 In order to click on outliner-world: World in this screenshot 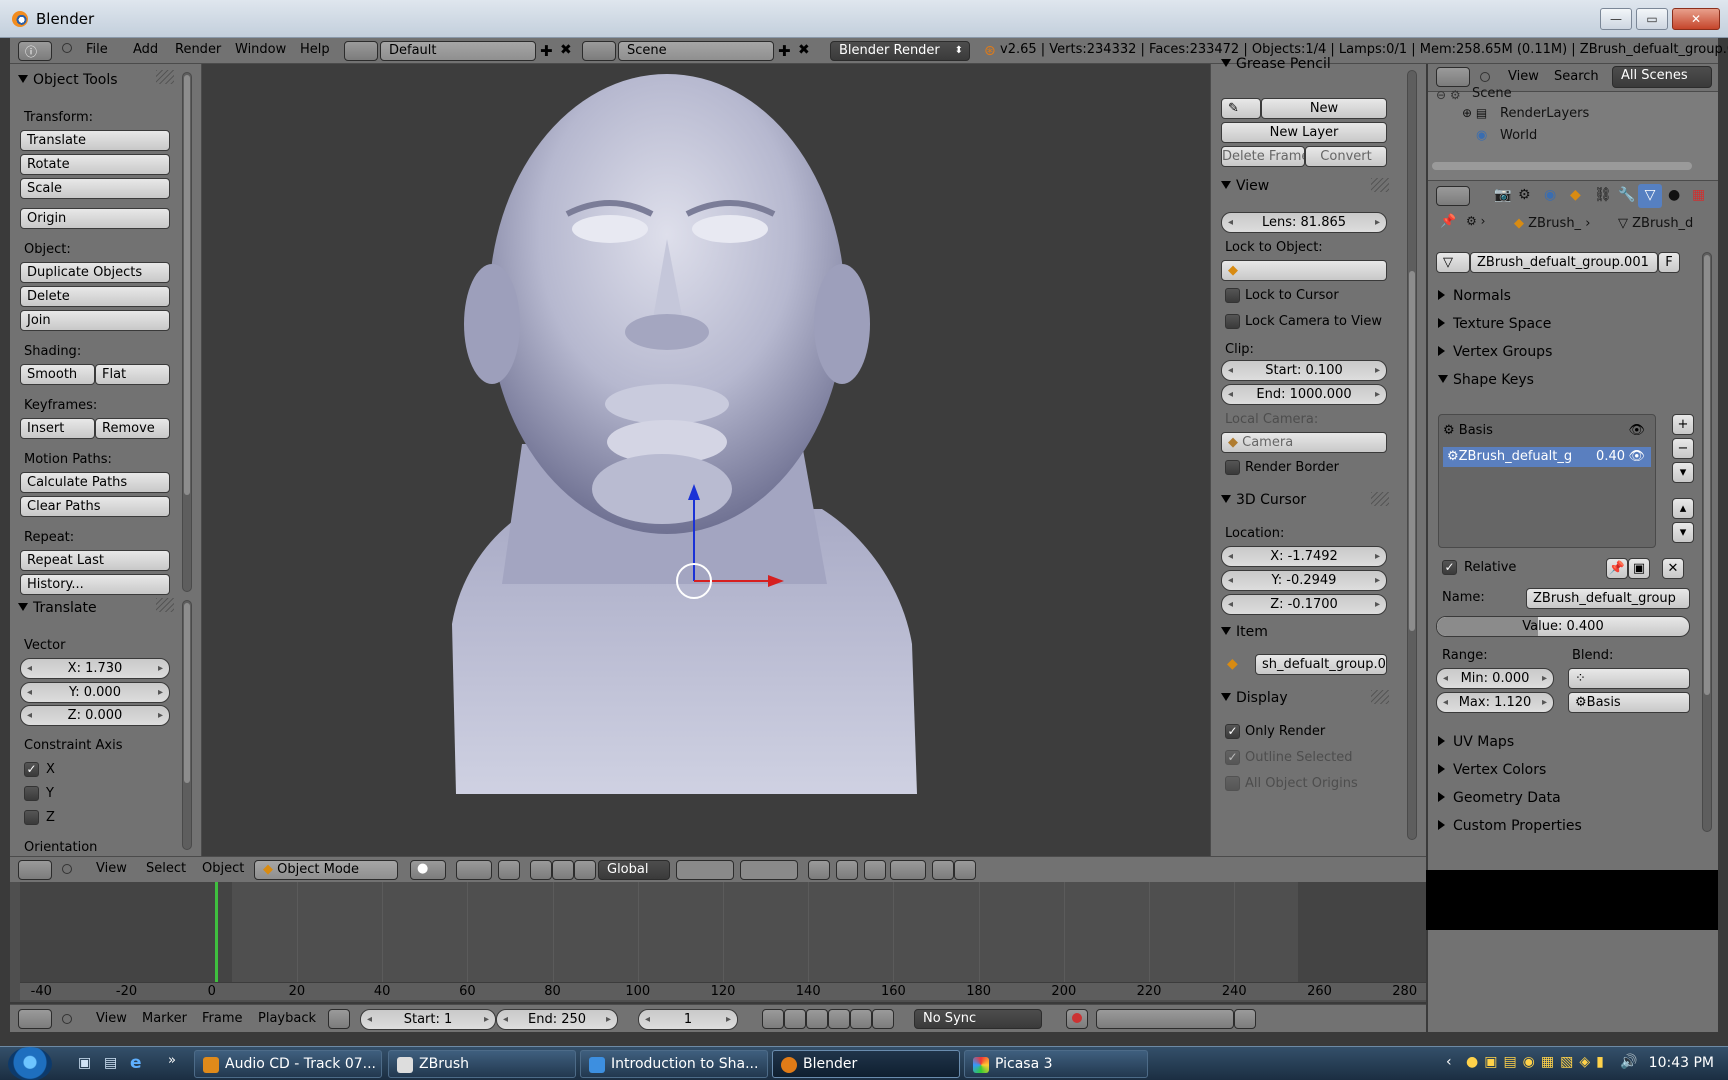, I will do `click(1518, 135)`.